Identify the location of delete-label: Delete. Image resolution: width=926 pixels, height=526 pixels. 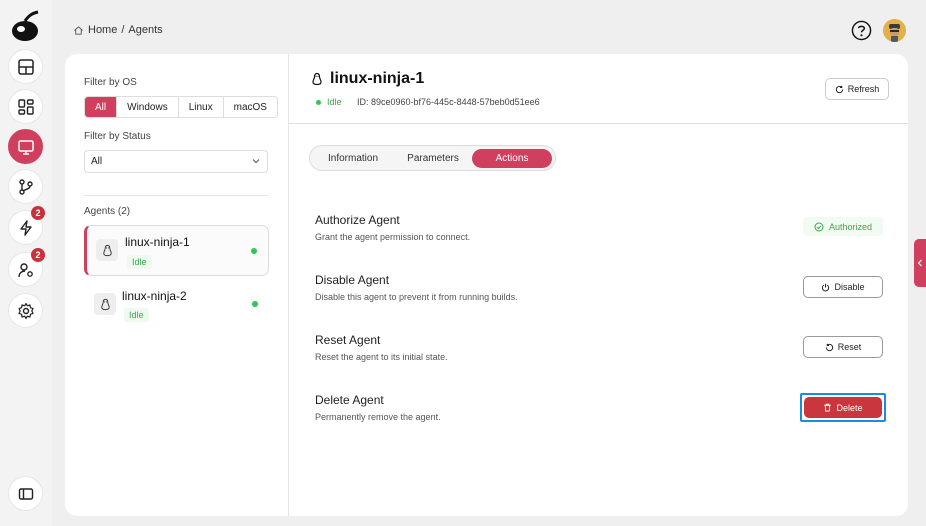
(849, 407).